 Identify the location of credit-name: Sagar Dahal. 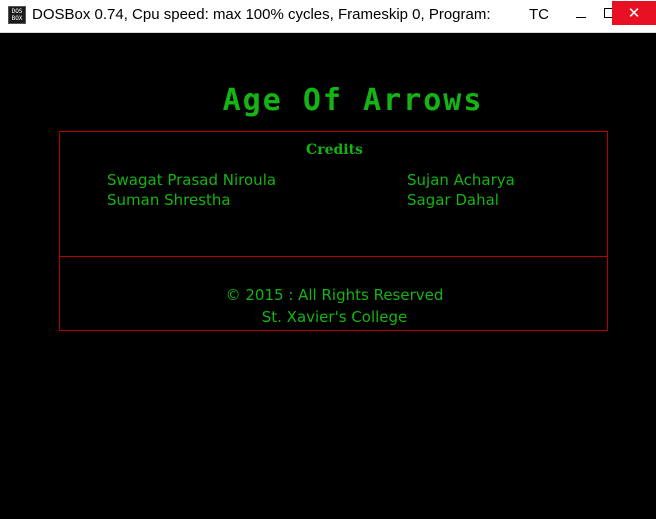
(453, 200).